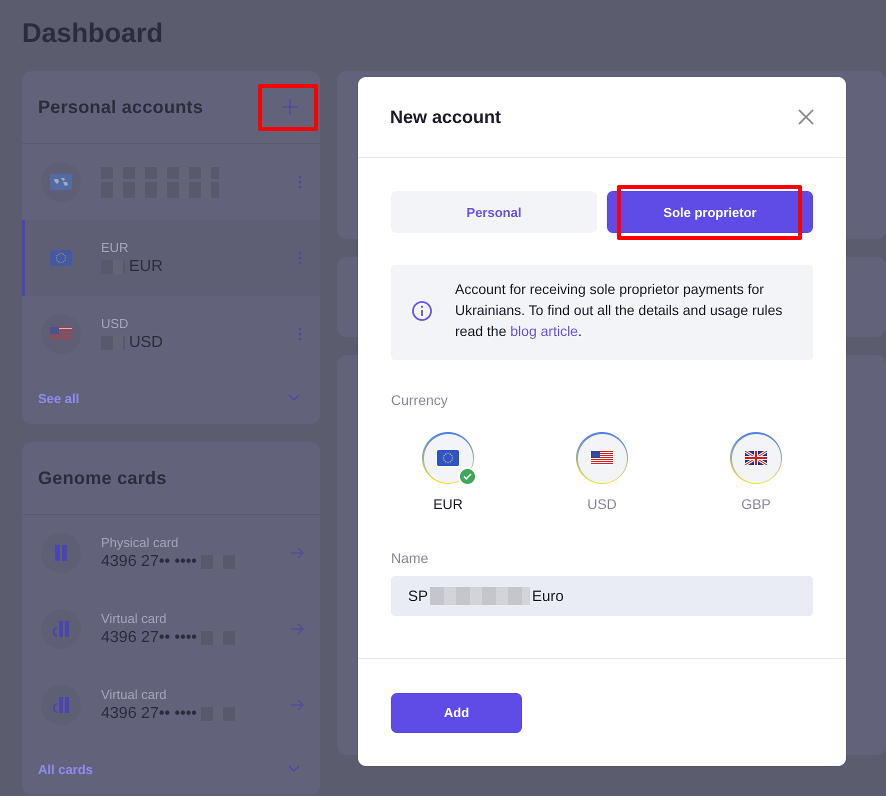  Describe the element at coordinates (756, 504) in the screenshot. I see `currency-code: GBP` at that location.